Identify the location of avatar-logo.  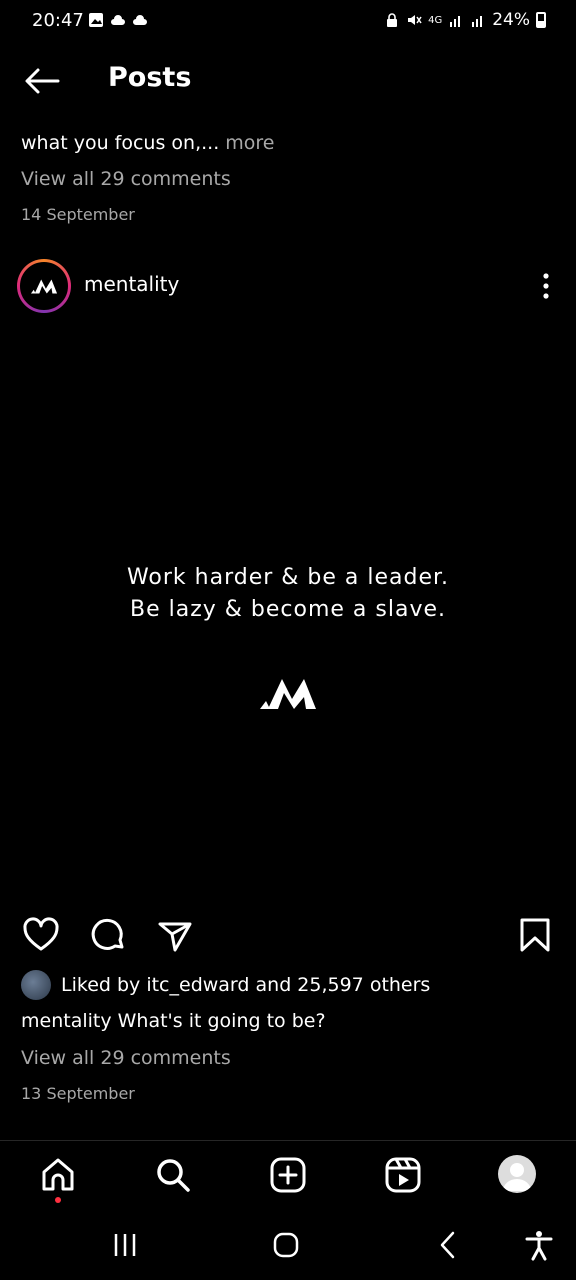
(44, 286).